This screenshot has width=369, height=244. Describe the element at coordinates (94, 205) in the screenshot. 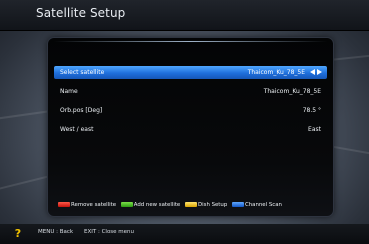

I see `red-key-label: Remove satellite` at that location.